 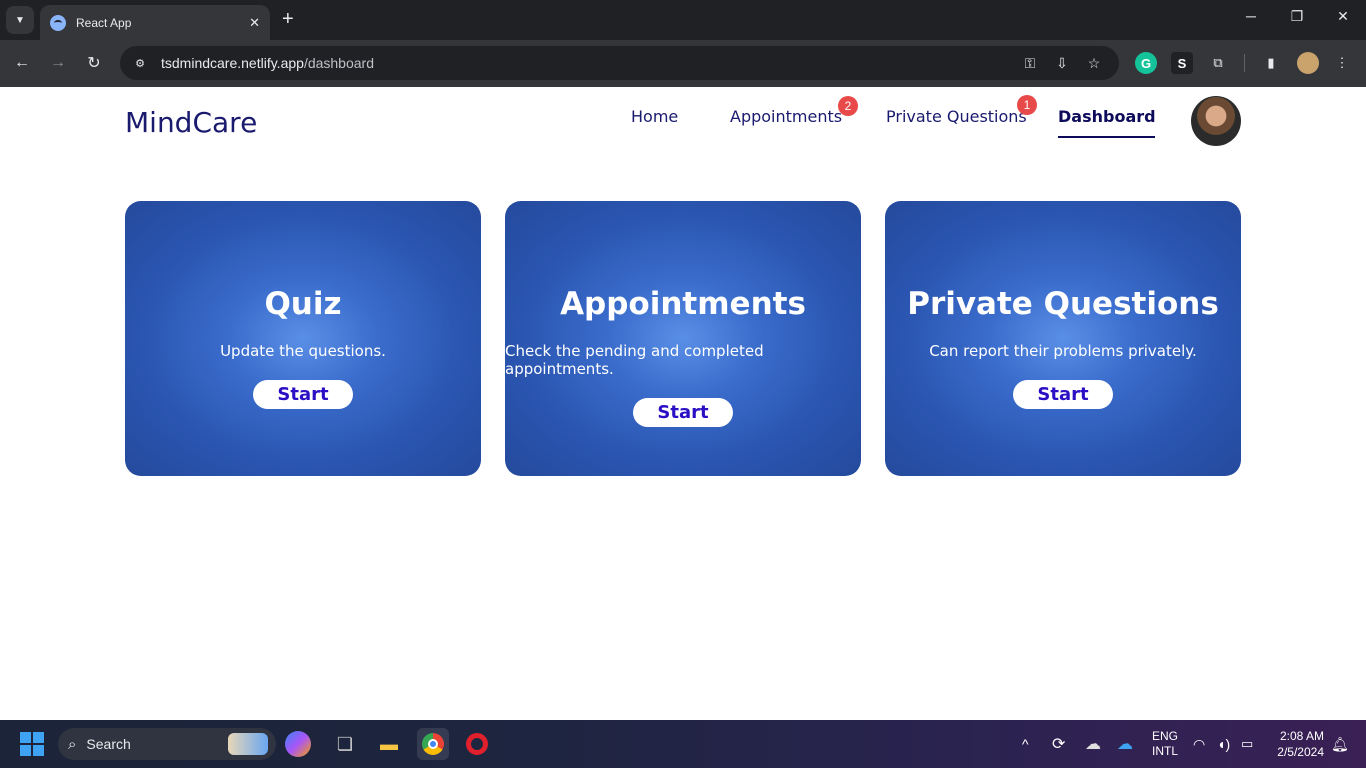 I want to click on nav-dashboard: Dashboard, so click(x=1107, y=122).